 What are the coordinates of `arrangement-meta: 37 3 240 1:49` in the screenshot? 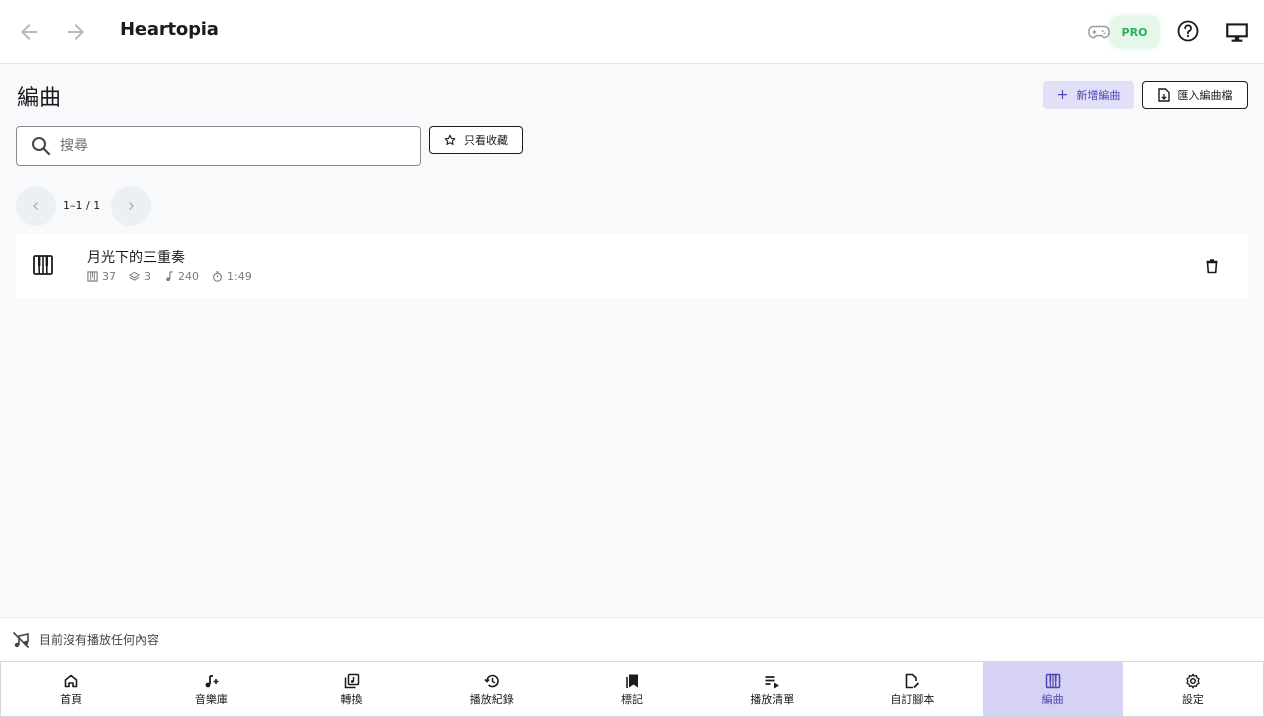 It's located at (176, 276).